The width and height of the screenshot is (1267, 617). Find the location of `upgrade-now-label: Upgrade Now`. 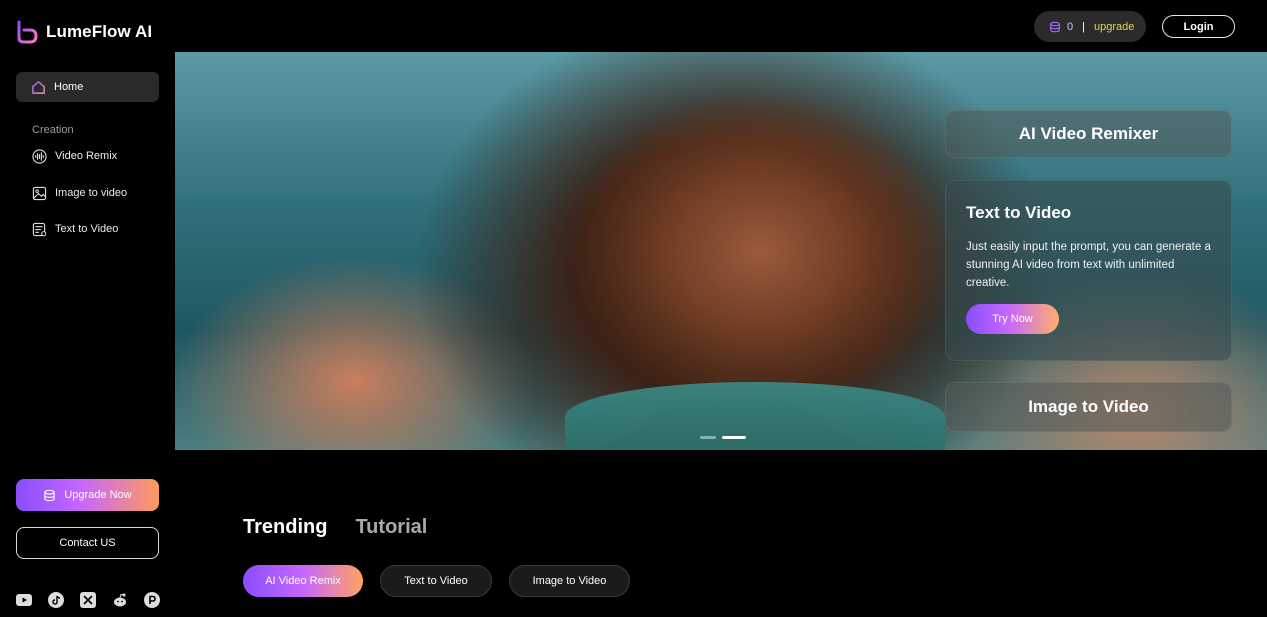

upgrade-now-label: Upgrade Now is located at coordinates (98, 495).